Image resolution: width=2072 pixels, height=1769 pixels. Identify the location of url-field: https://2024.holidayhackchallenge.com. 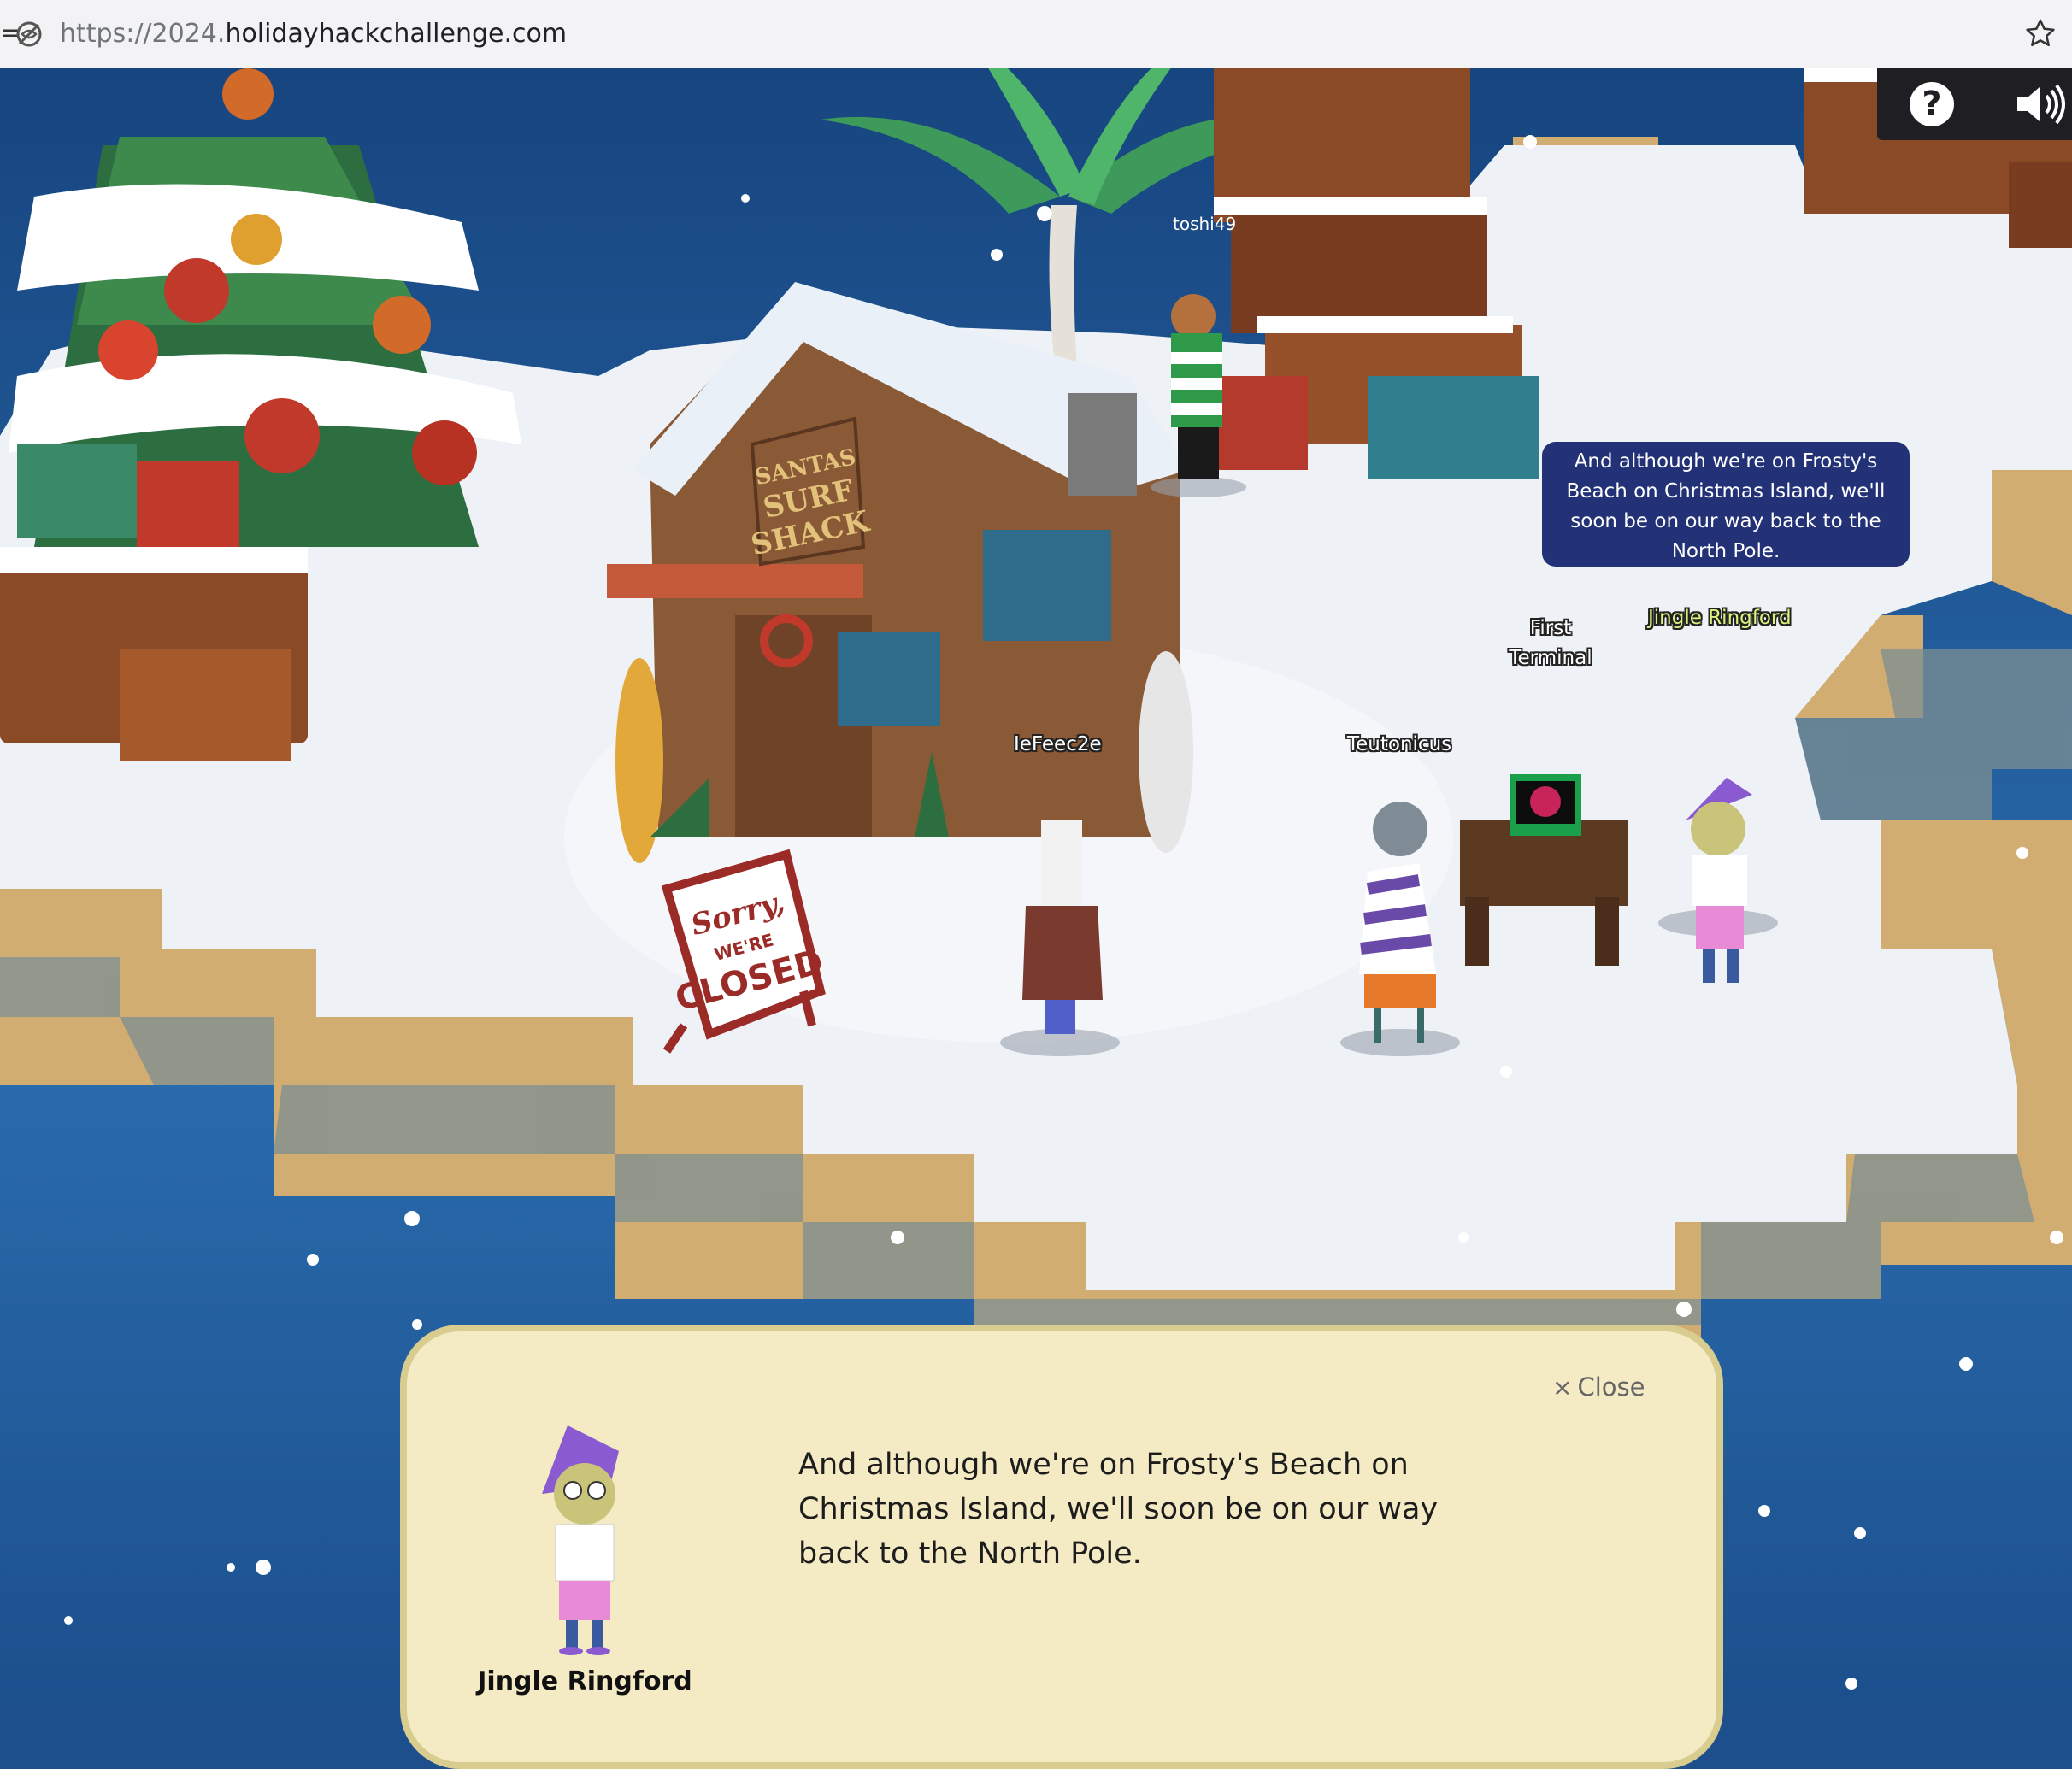
(314, 34).